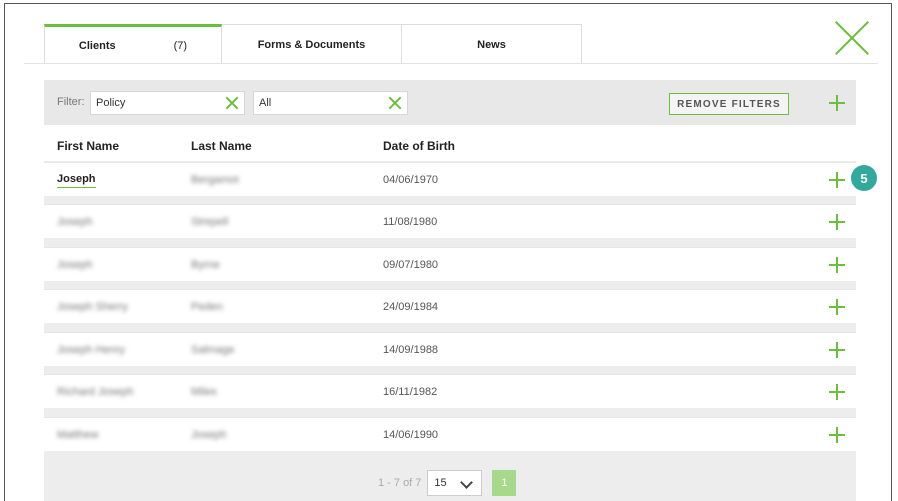 The image size is (898, 501). Describe the element at coordinates (455, 483) in the screenshot. I see `page-size-select: 15` at that location.